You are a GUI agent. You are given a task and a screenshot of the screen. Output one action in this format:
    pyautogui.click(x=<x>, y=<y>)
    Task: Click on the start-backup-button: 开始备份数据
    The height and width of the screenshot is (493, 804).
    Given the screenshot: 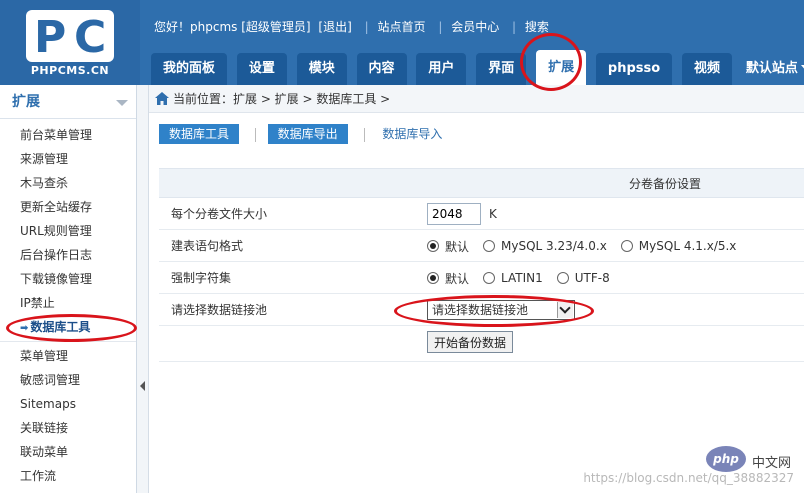 What is the action you would take?
    pyautogui.click(x=470, y=342)
    